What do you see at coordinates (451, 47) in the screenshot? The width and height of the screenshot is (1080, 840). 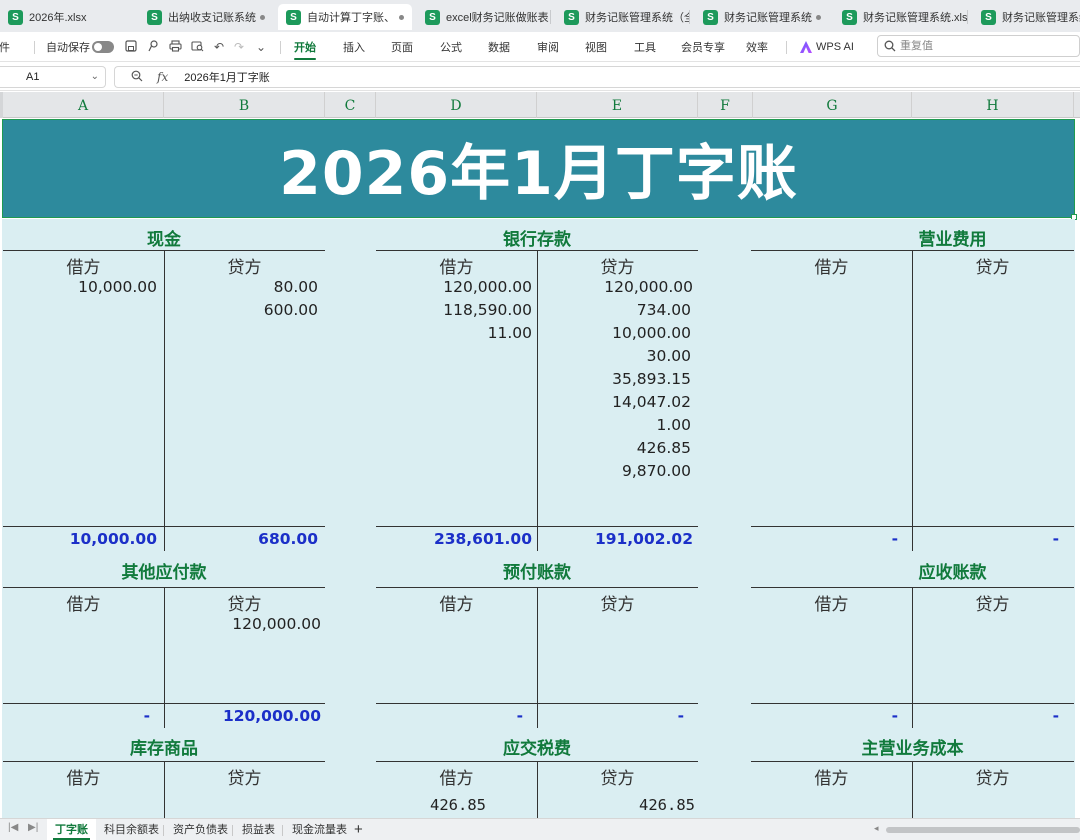 I see `menu-formula: 公式` at bounding box center [451, 47].